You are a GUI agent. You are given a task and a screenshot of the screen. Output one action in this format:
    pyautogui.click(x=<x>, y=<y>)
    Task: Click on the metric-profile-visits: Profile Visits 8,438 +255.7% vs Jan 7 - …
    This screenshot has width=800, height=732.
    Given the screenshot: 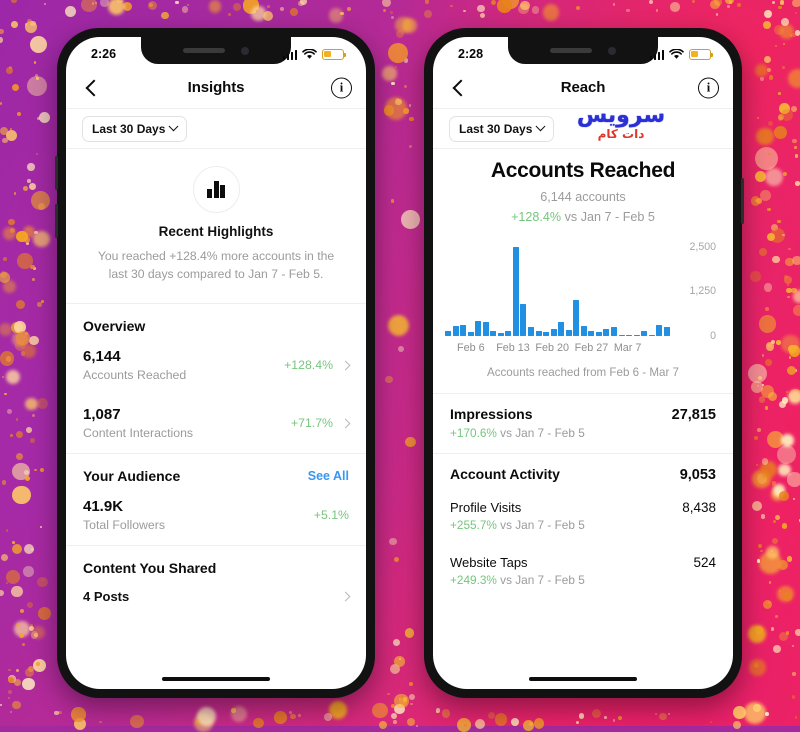 What is the action you would take?
    pyautogui.click(x=583, y=520)
    